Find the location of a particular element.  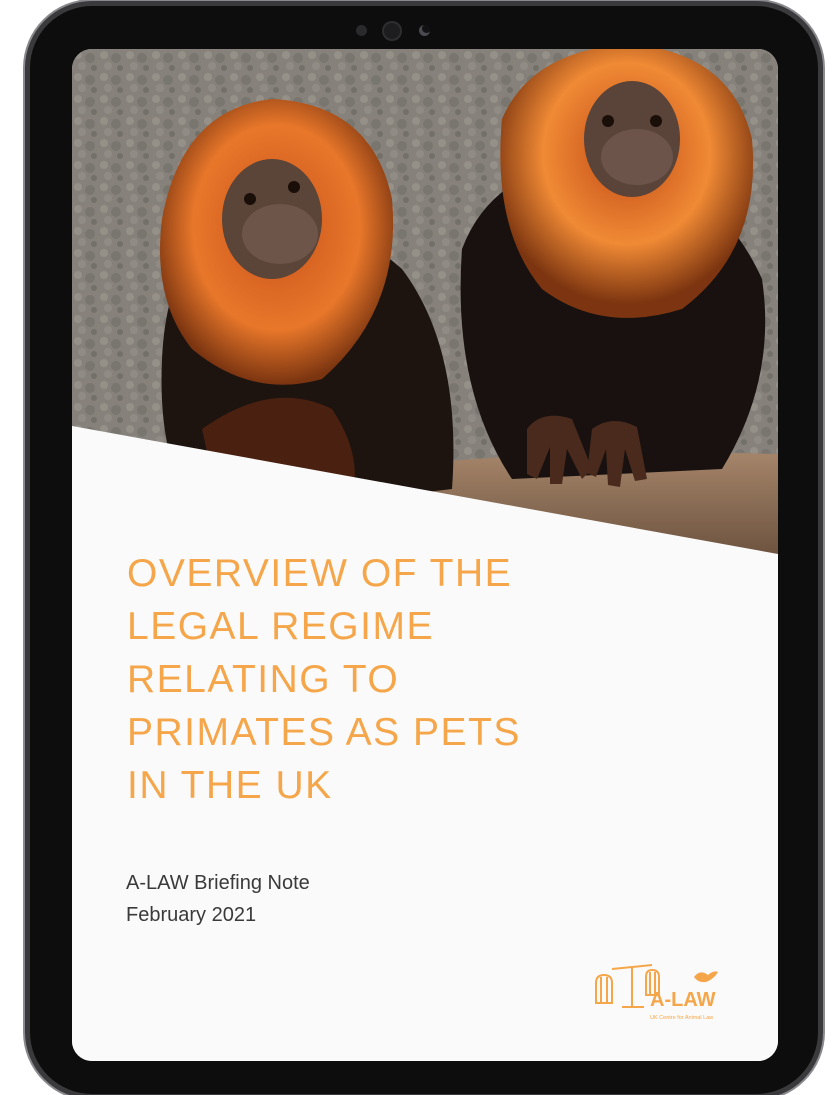

a-law-scales-logo: A-LAW UK Centre for Animal Law is located at coordinates (656, 992).